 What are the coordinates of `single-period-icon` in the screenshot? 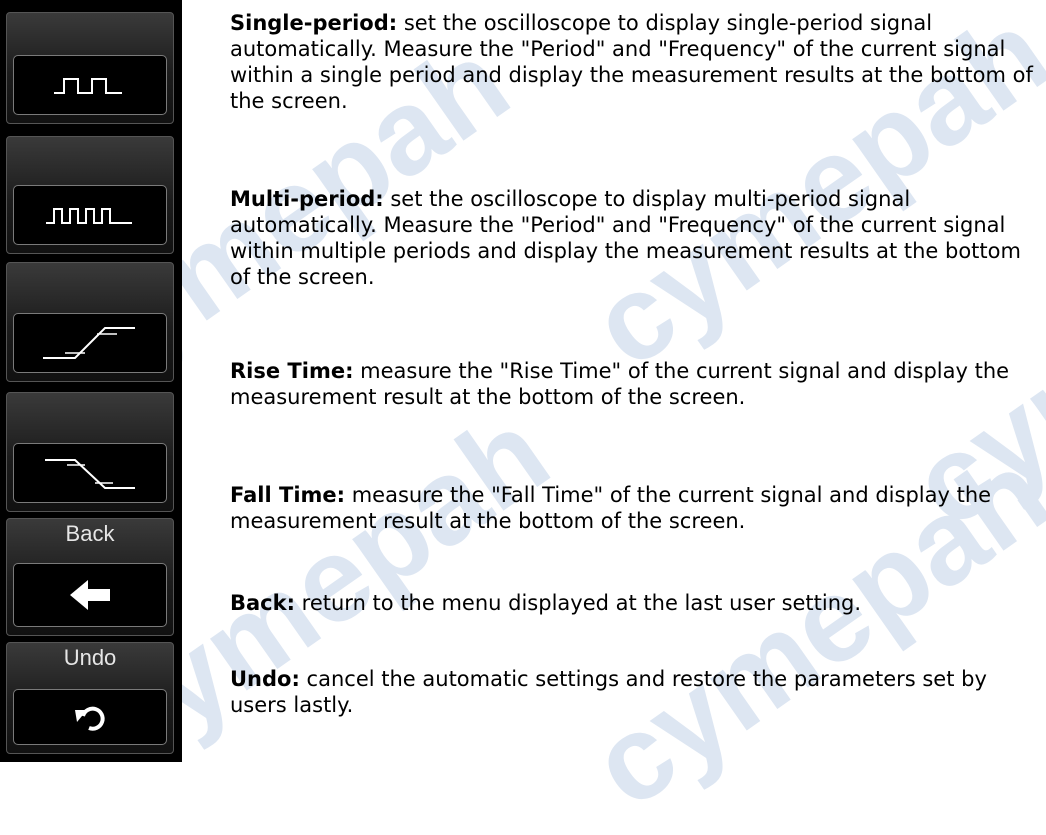 It's located at (88, 86).